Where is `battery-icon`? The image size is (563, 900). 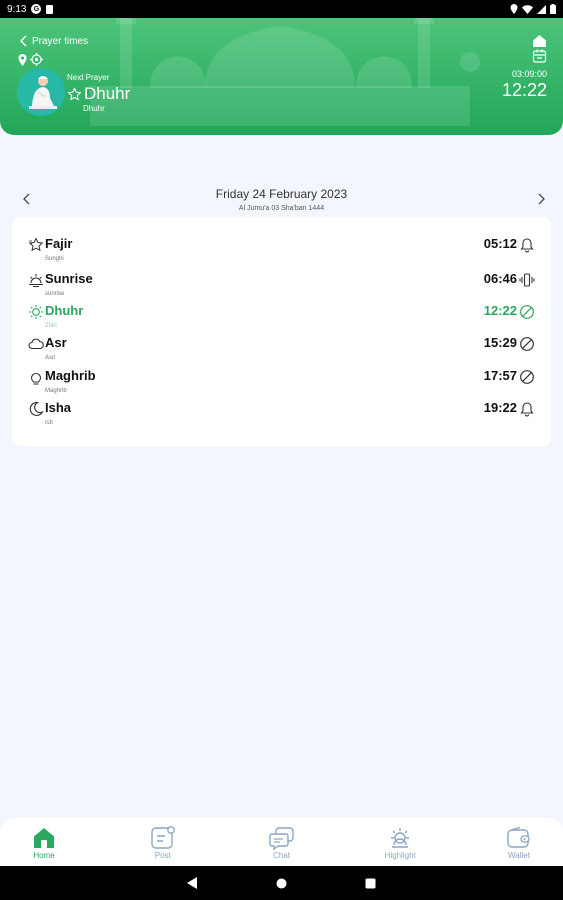 battery-icon is located at coordinates (553, 9).